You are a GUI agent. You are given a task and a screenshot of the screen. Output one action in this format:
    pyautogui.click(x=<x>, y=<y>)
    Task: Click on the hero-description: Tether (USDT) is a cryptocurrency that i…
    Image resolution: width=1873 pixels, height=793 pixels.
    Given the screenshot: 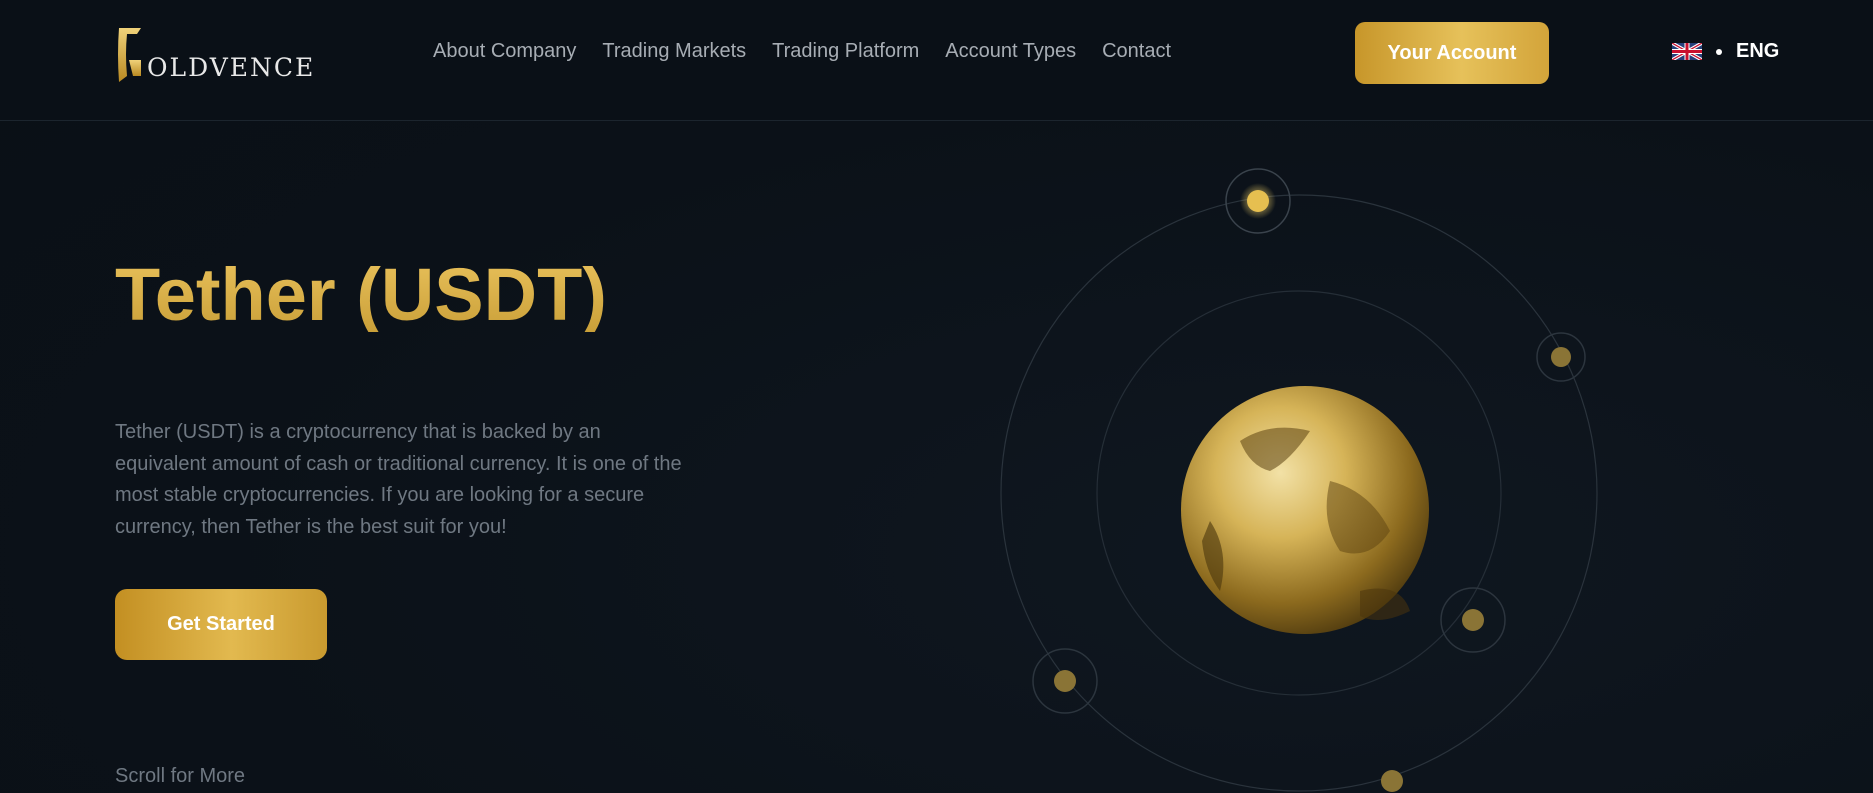 What is the action you would take?
    pyautogui.click(x=398, y=479)
    